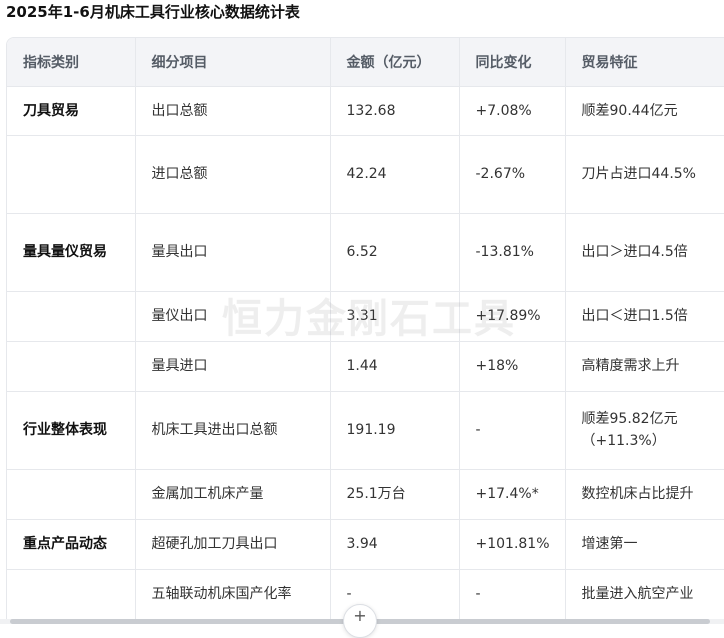 The height and width of the screenshot is (638, 724). I want to click on cell-amount: 132.68, so click(395, 111).